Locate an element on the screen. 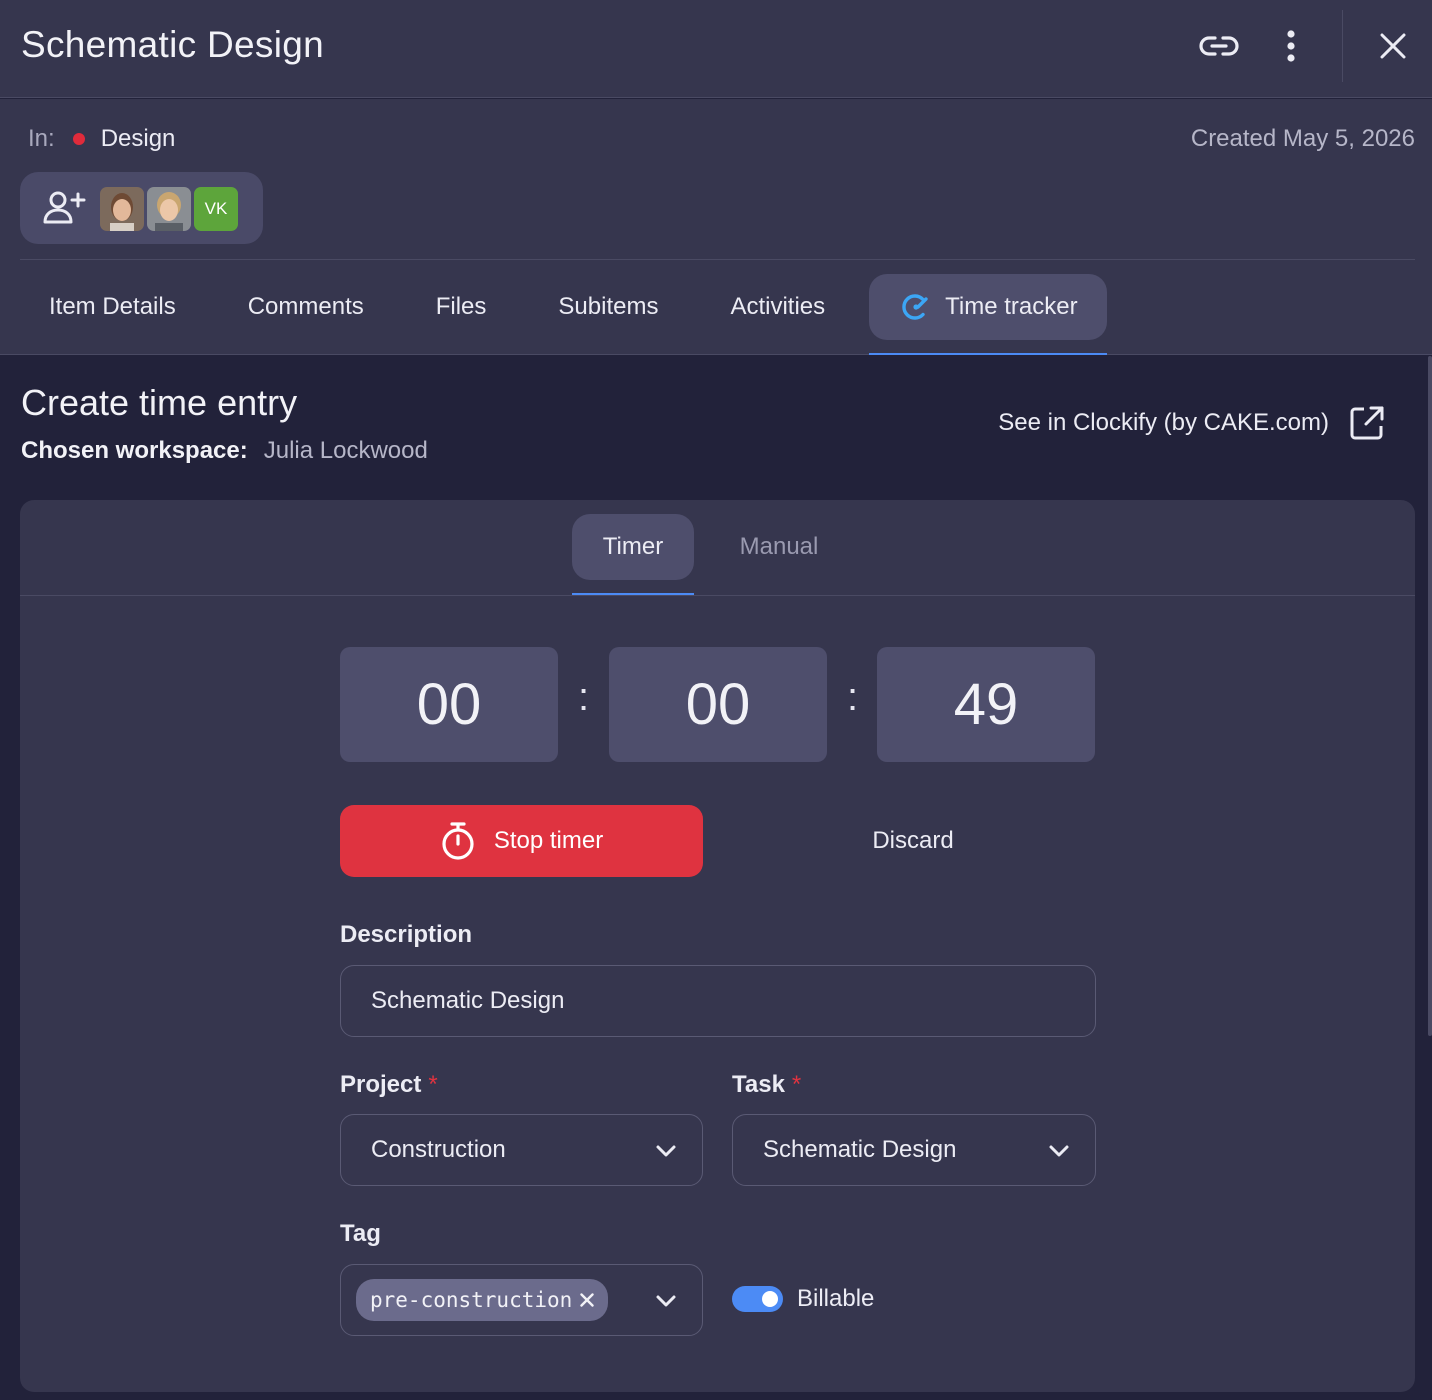 The height and width of the screenshot is (1400, 1432). timer-minutes: 00 is located at coordinates (718, 704).